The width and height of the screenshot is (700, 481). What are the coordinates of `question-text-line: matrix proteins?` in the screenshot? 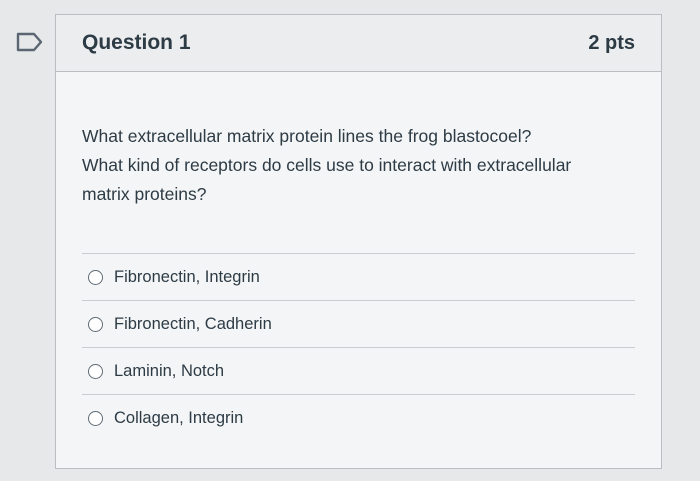 It's located at (144, 194).